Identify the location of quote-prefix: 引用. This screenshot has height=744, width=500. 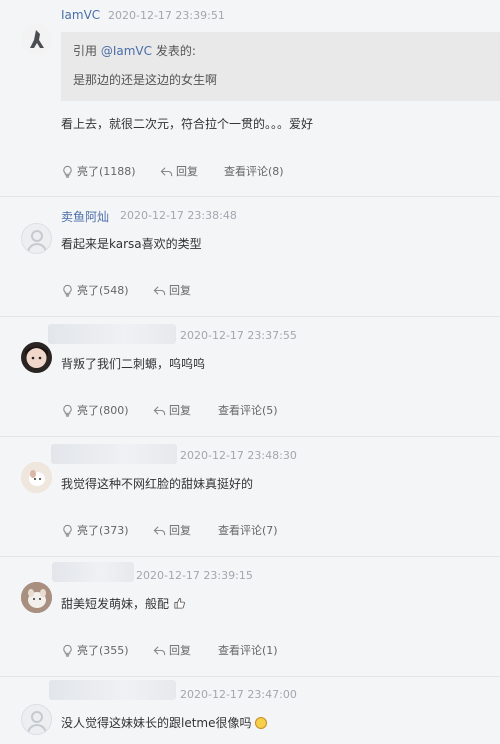
(85, 51).